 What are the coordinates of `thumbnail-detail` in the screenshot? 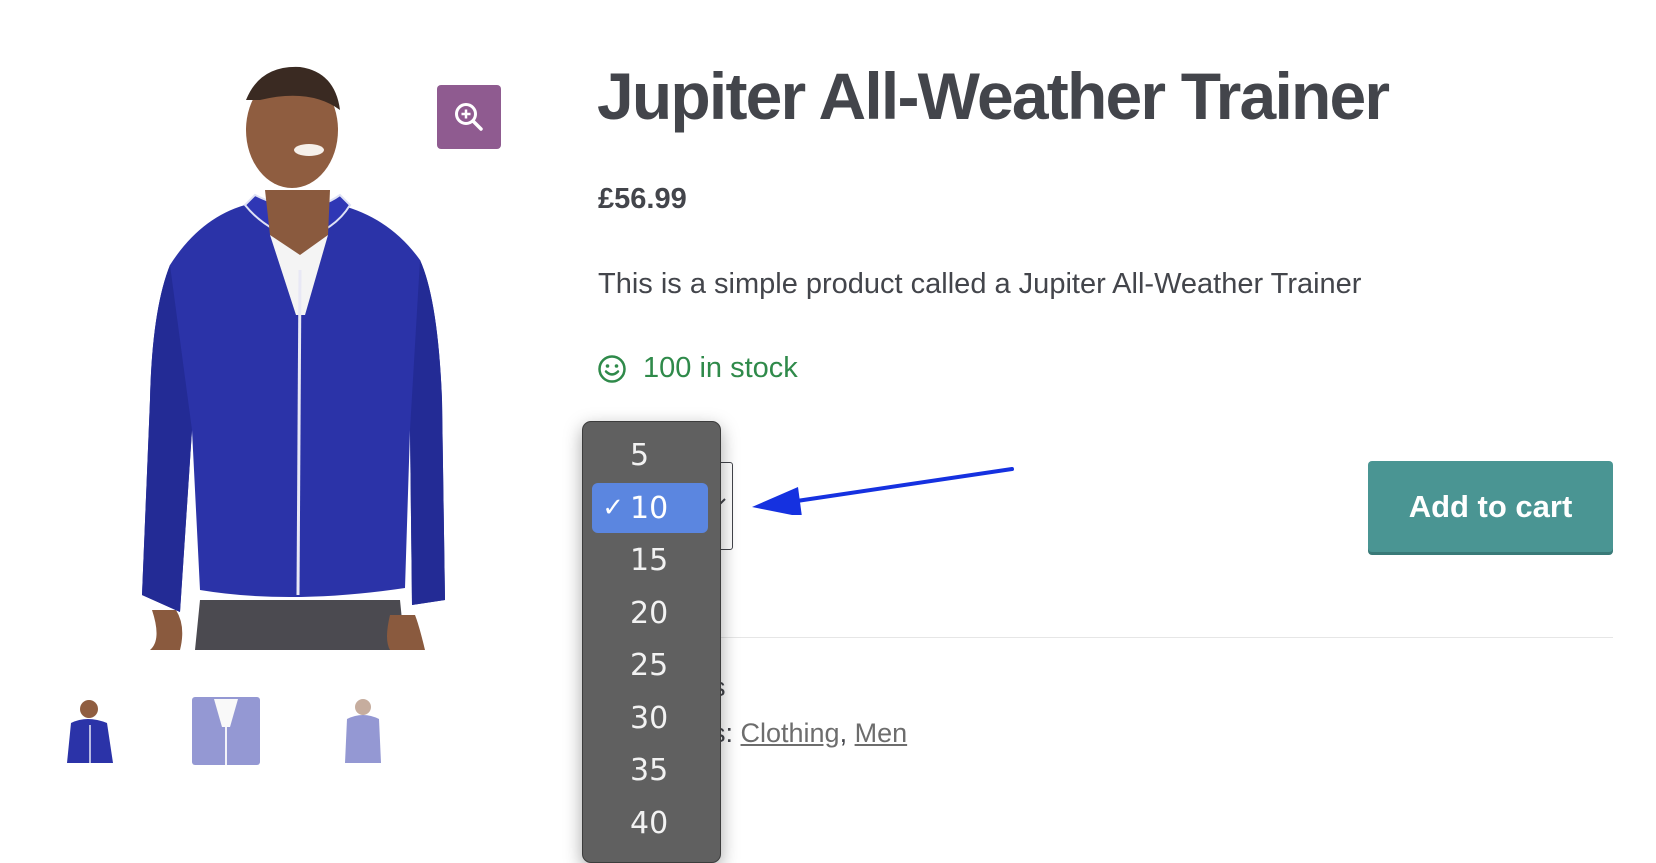 It's located at (226, 731).